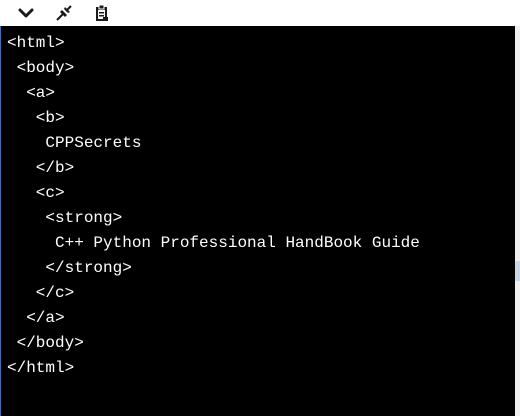  Describe the element at coordinates (36, 193) in the screenshot. I see `console-line: <c>` at that location.